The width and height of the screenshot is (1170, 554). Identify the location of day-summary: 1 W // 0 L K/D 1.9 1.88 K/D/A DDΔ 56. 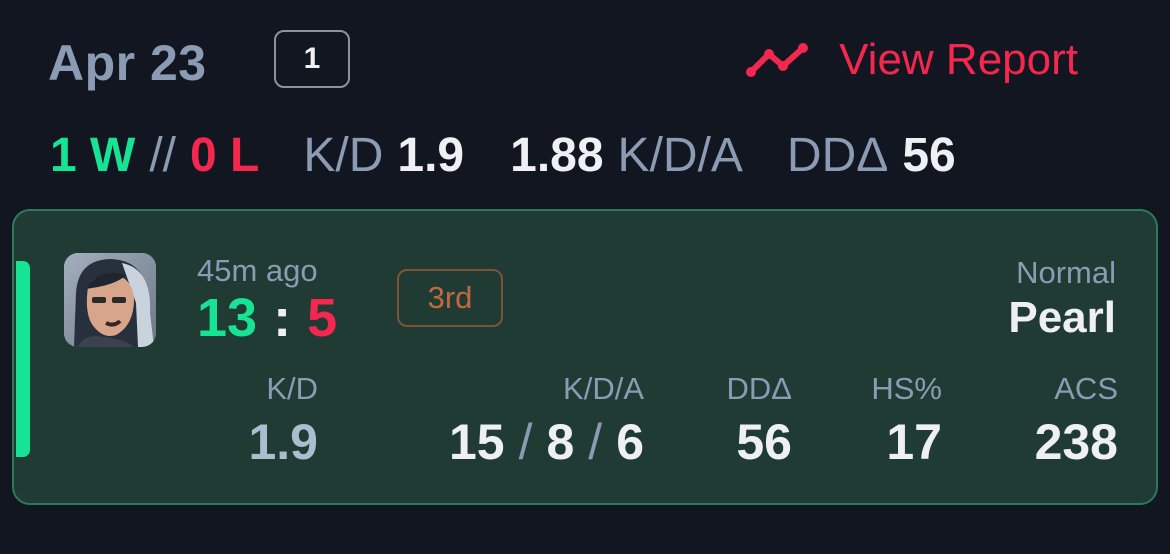
(503, 158).